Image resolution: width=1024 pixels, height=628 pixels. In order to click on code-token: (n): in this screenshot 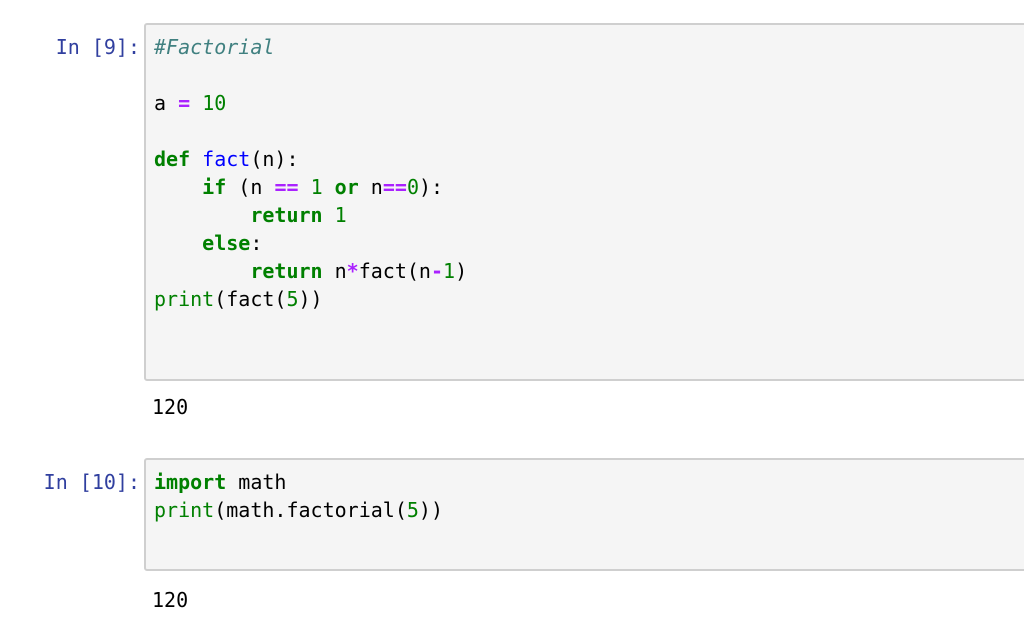, I will do `click(274, 159)`.